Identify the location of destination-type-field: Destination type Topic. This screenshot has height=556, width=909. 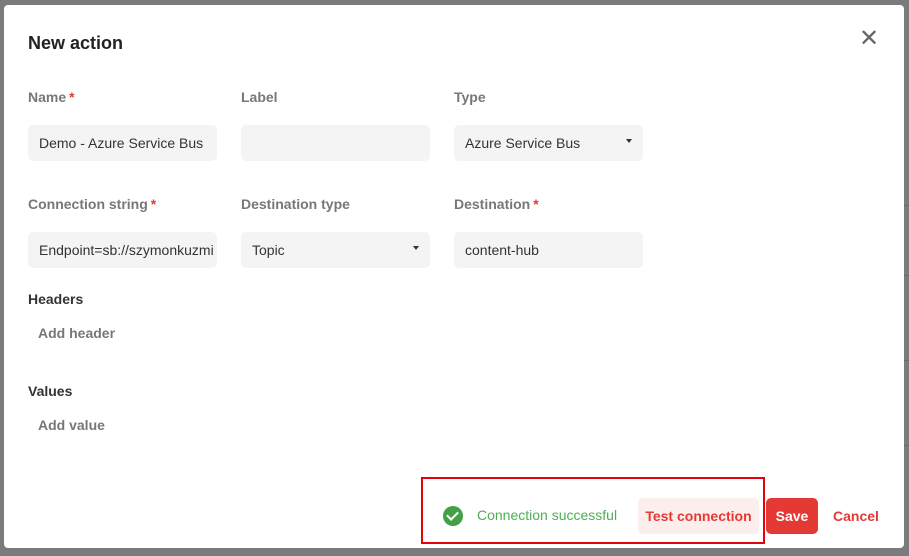
(335, 232).